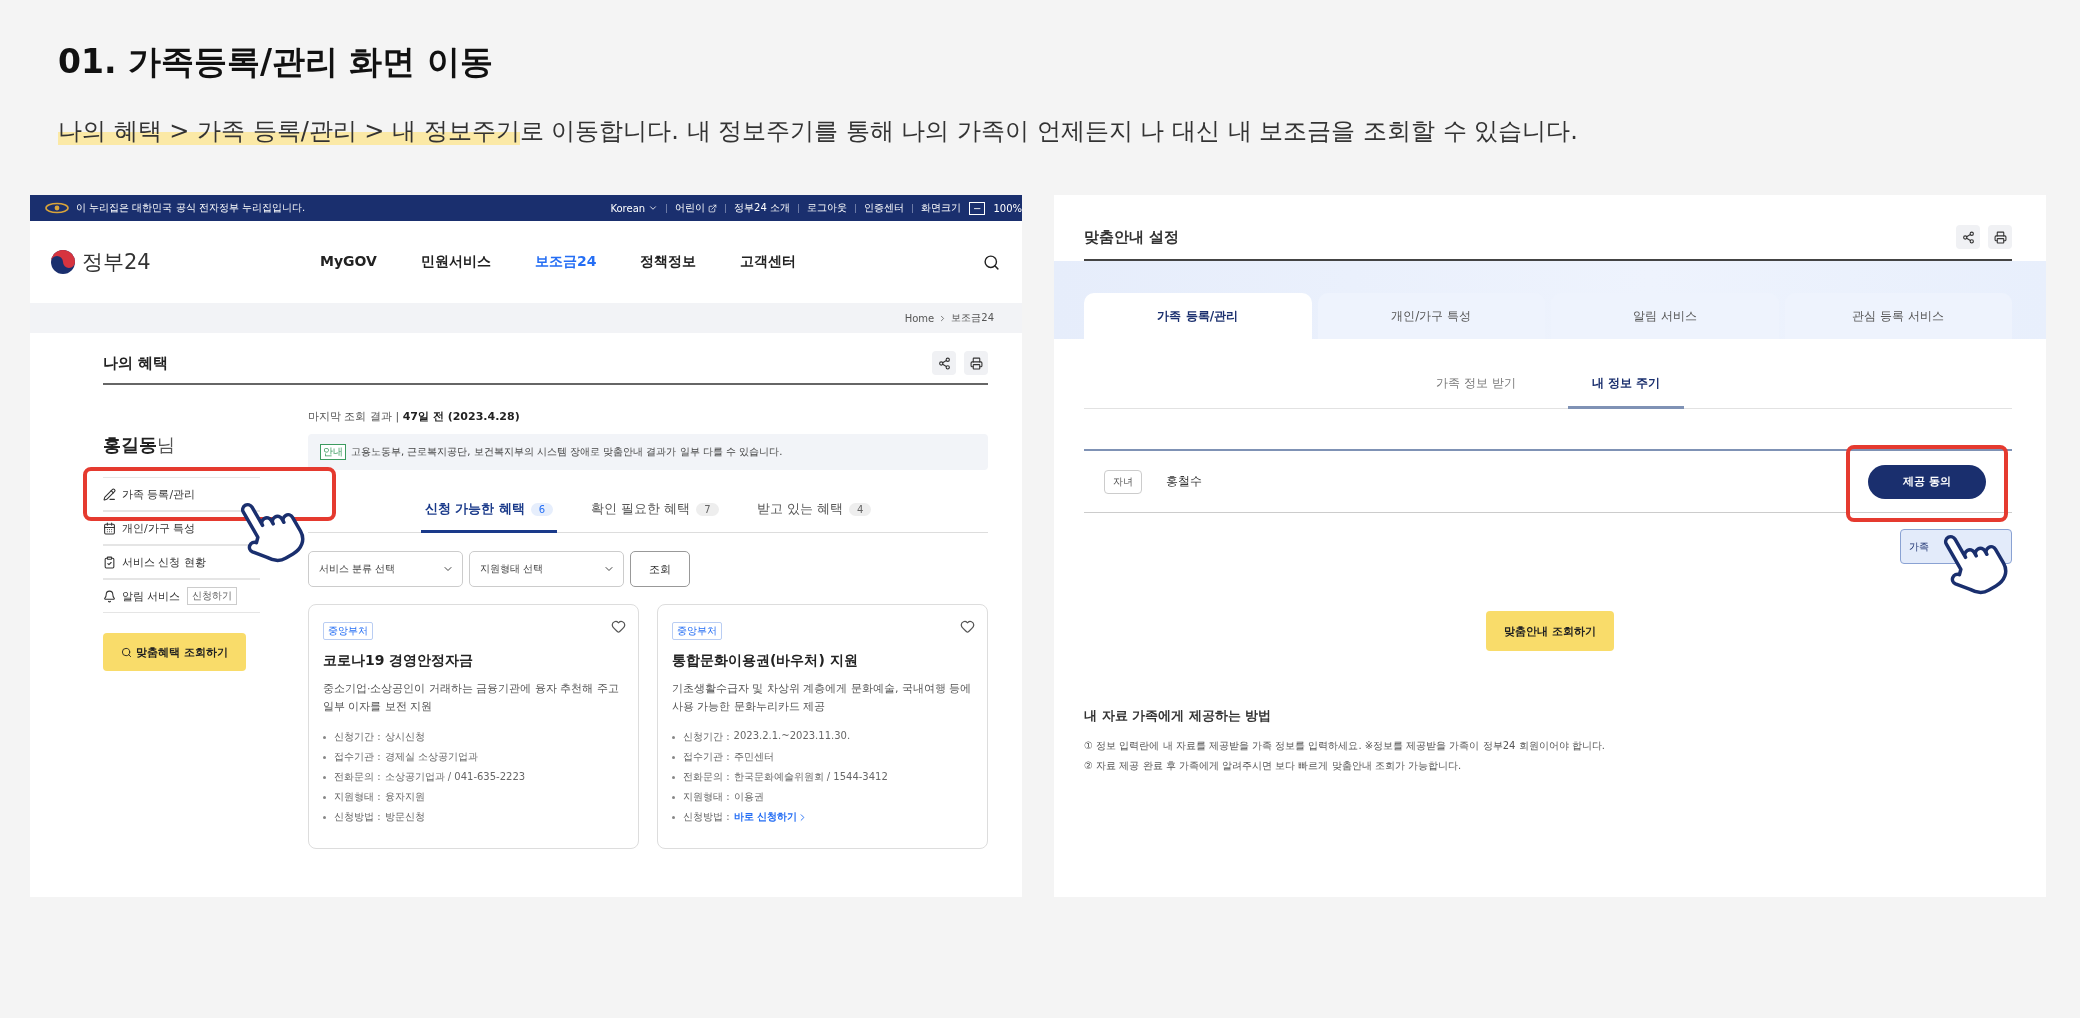 The width and height of the screenshot is (2080, 1018). Describe the element at coordinates (1625, 389) in the screenshot. I see `sub-tab: 내 정보 주기` at that location.